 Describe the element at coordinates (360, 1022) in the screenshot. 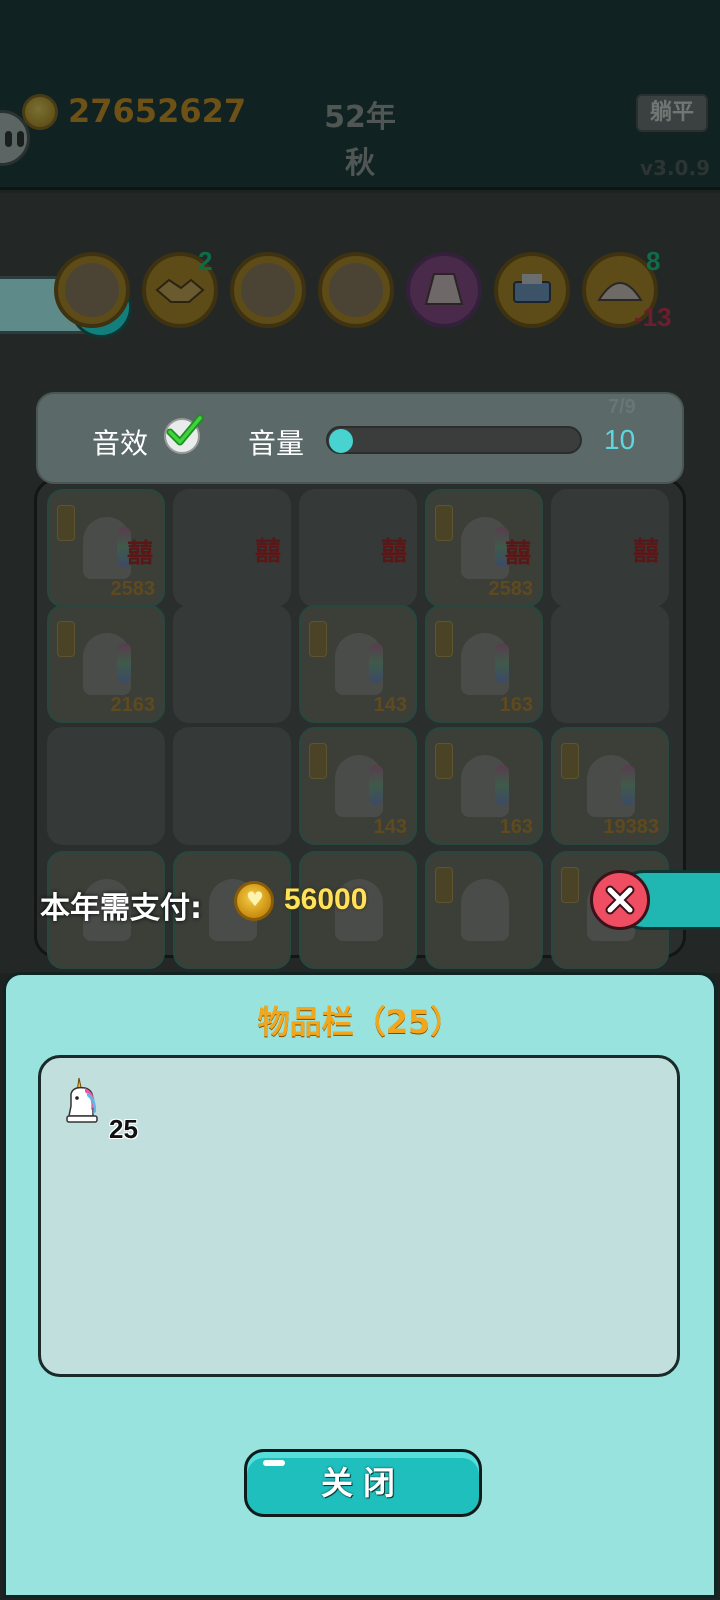

I see `inventory-title: 物品栏（25）` at that location.